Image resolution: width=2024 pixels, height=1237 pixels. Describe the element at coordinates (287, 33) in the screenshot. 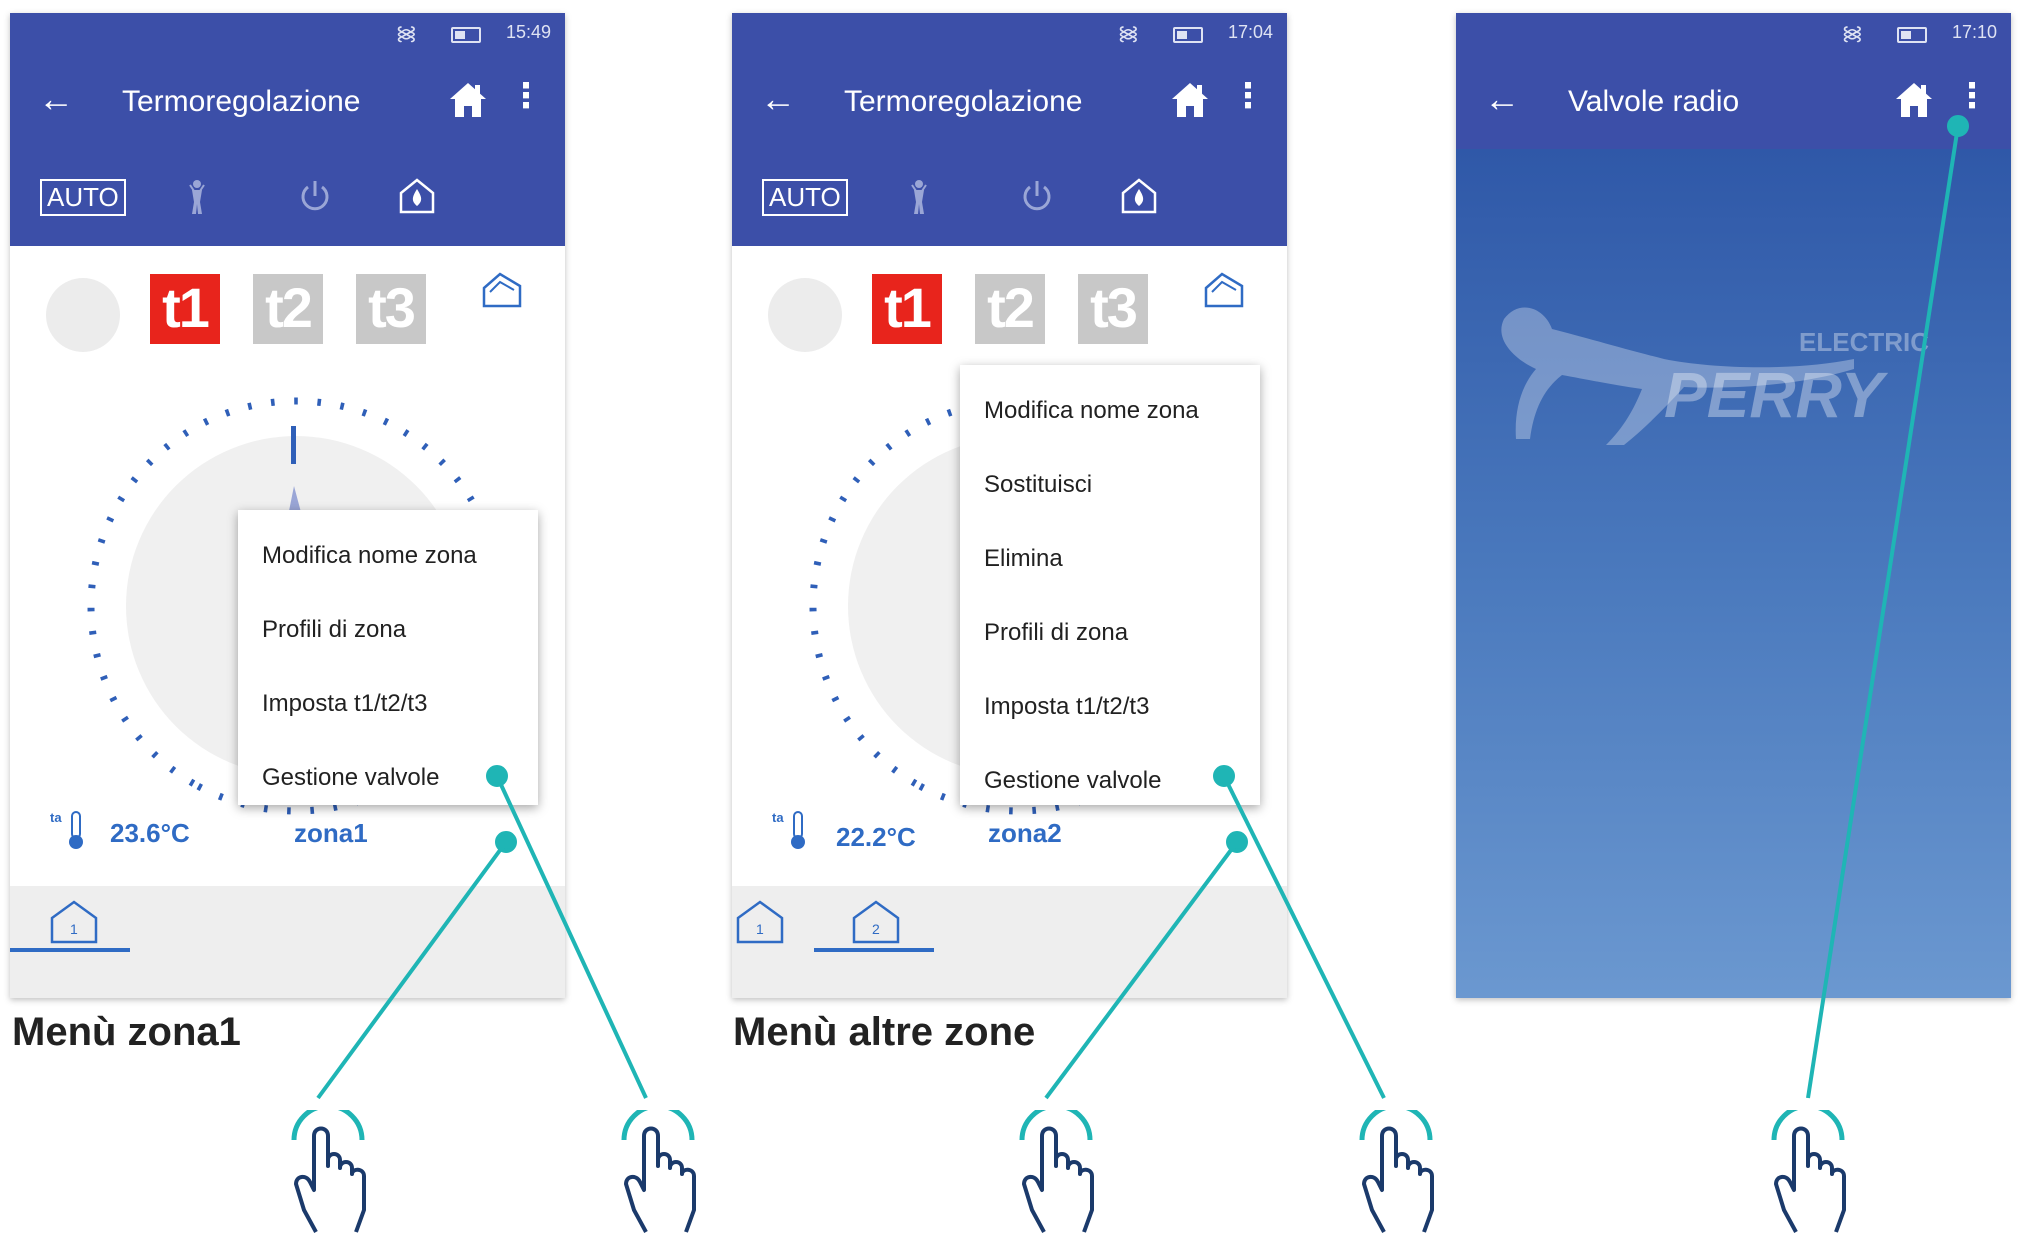

I see `status-bar: ᯼ 15:49` at that location.